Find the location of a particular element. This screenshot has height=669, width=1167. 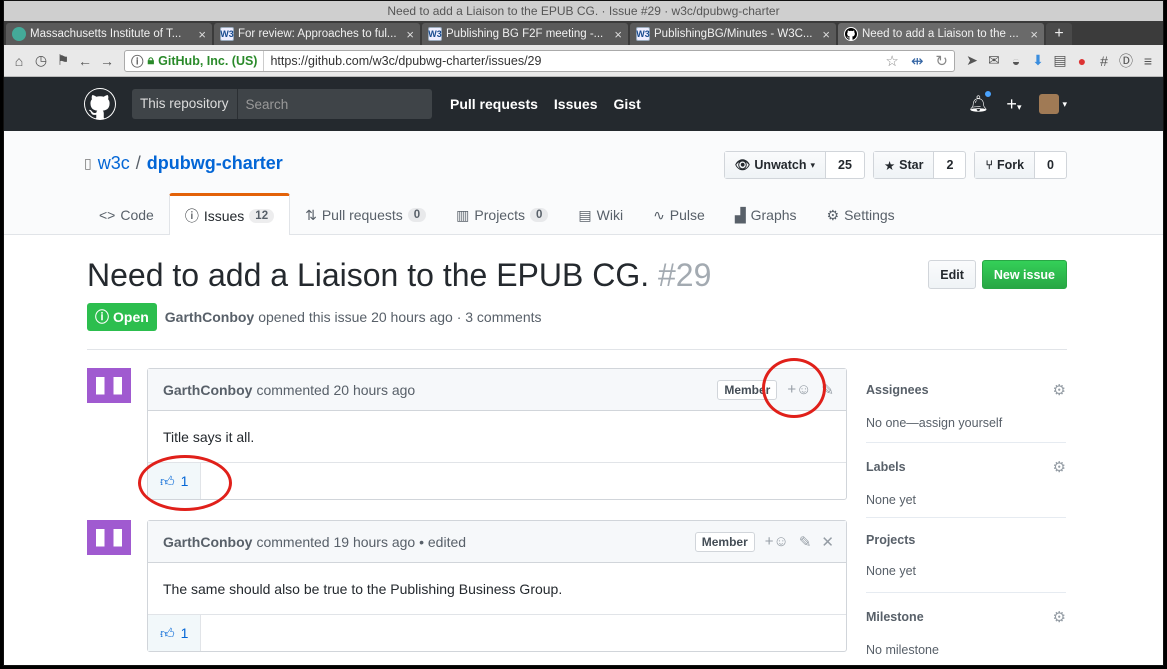

tab-pulse: ∿ Pulse is located at coordinates (679, 215).